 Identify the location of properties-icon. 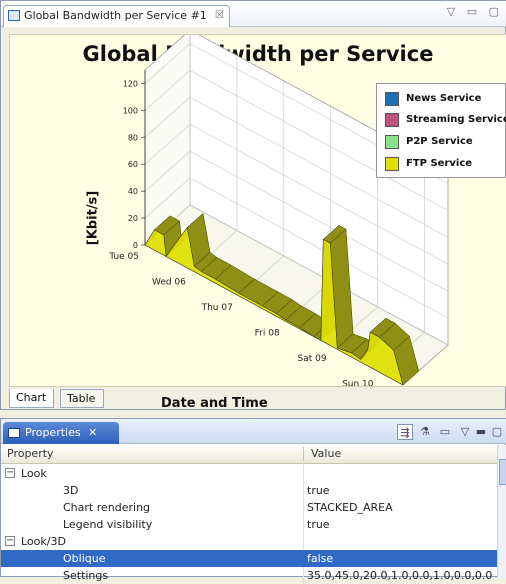
(14, 433).